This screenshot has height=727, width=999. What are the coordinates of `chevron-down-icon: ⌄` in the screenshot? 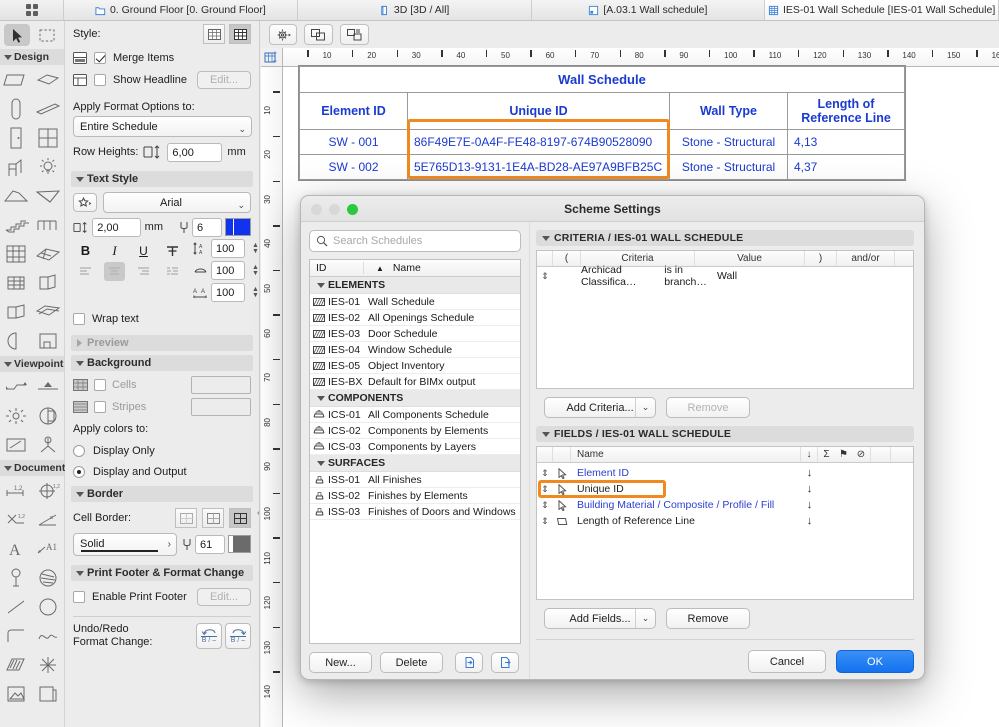 It's located at (645, 408).